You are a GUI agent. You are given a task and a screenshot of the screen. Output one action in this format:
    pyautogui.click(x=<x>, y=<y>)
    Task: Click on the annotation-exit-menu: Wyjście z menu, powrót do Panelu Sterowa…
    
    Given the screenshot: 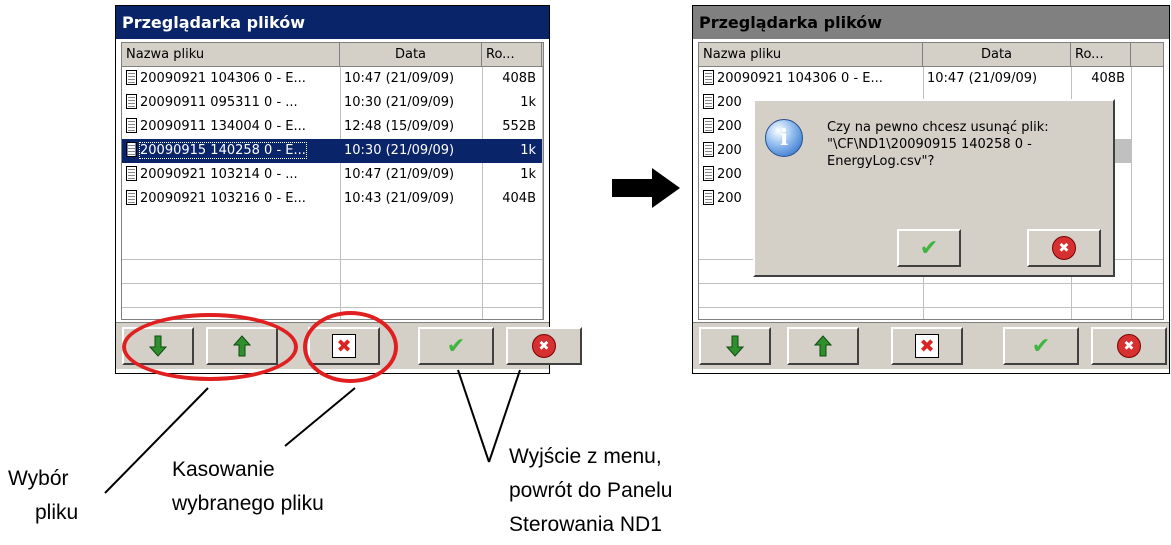 What is the action you would take?
    pyautogui.click(x=591, y=490)
    